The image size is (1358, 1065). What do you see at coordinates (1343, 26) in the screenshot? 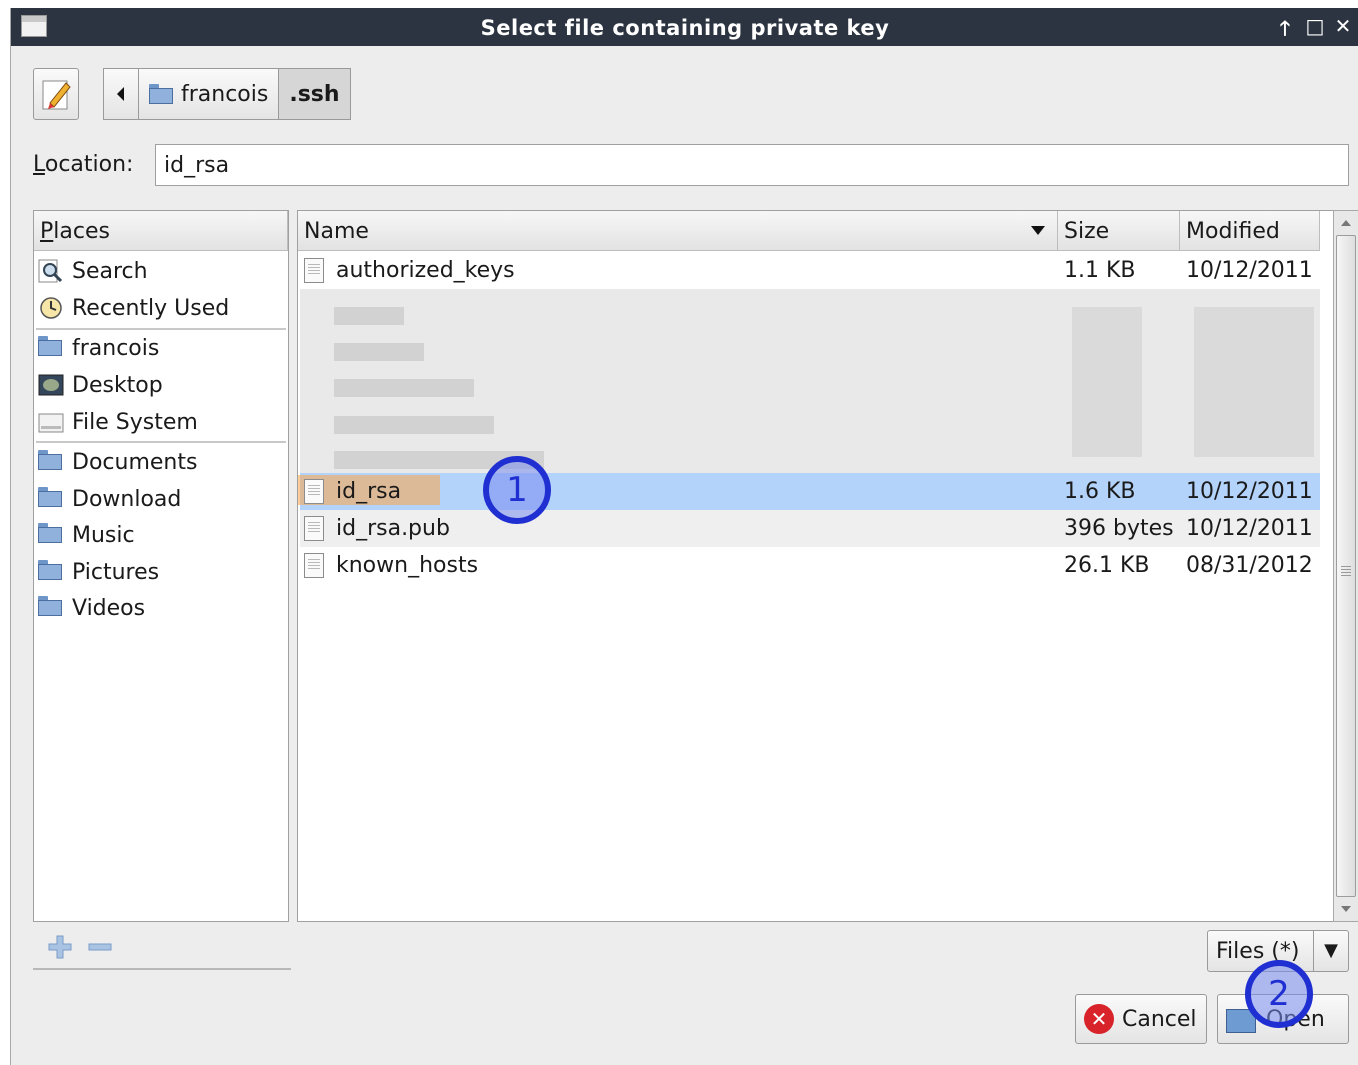
I see `close-button: ✕` at bounding box center [1343, 26].